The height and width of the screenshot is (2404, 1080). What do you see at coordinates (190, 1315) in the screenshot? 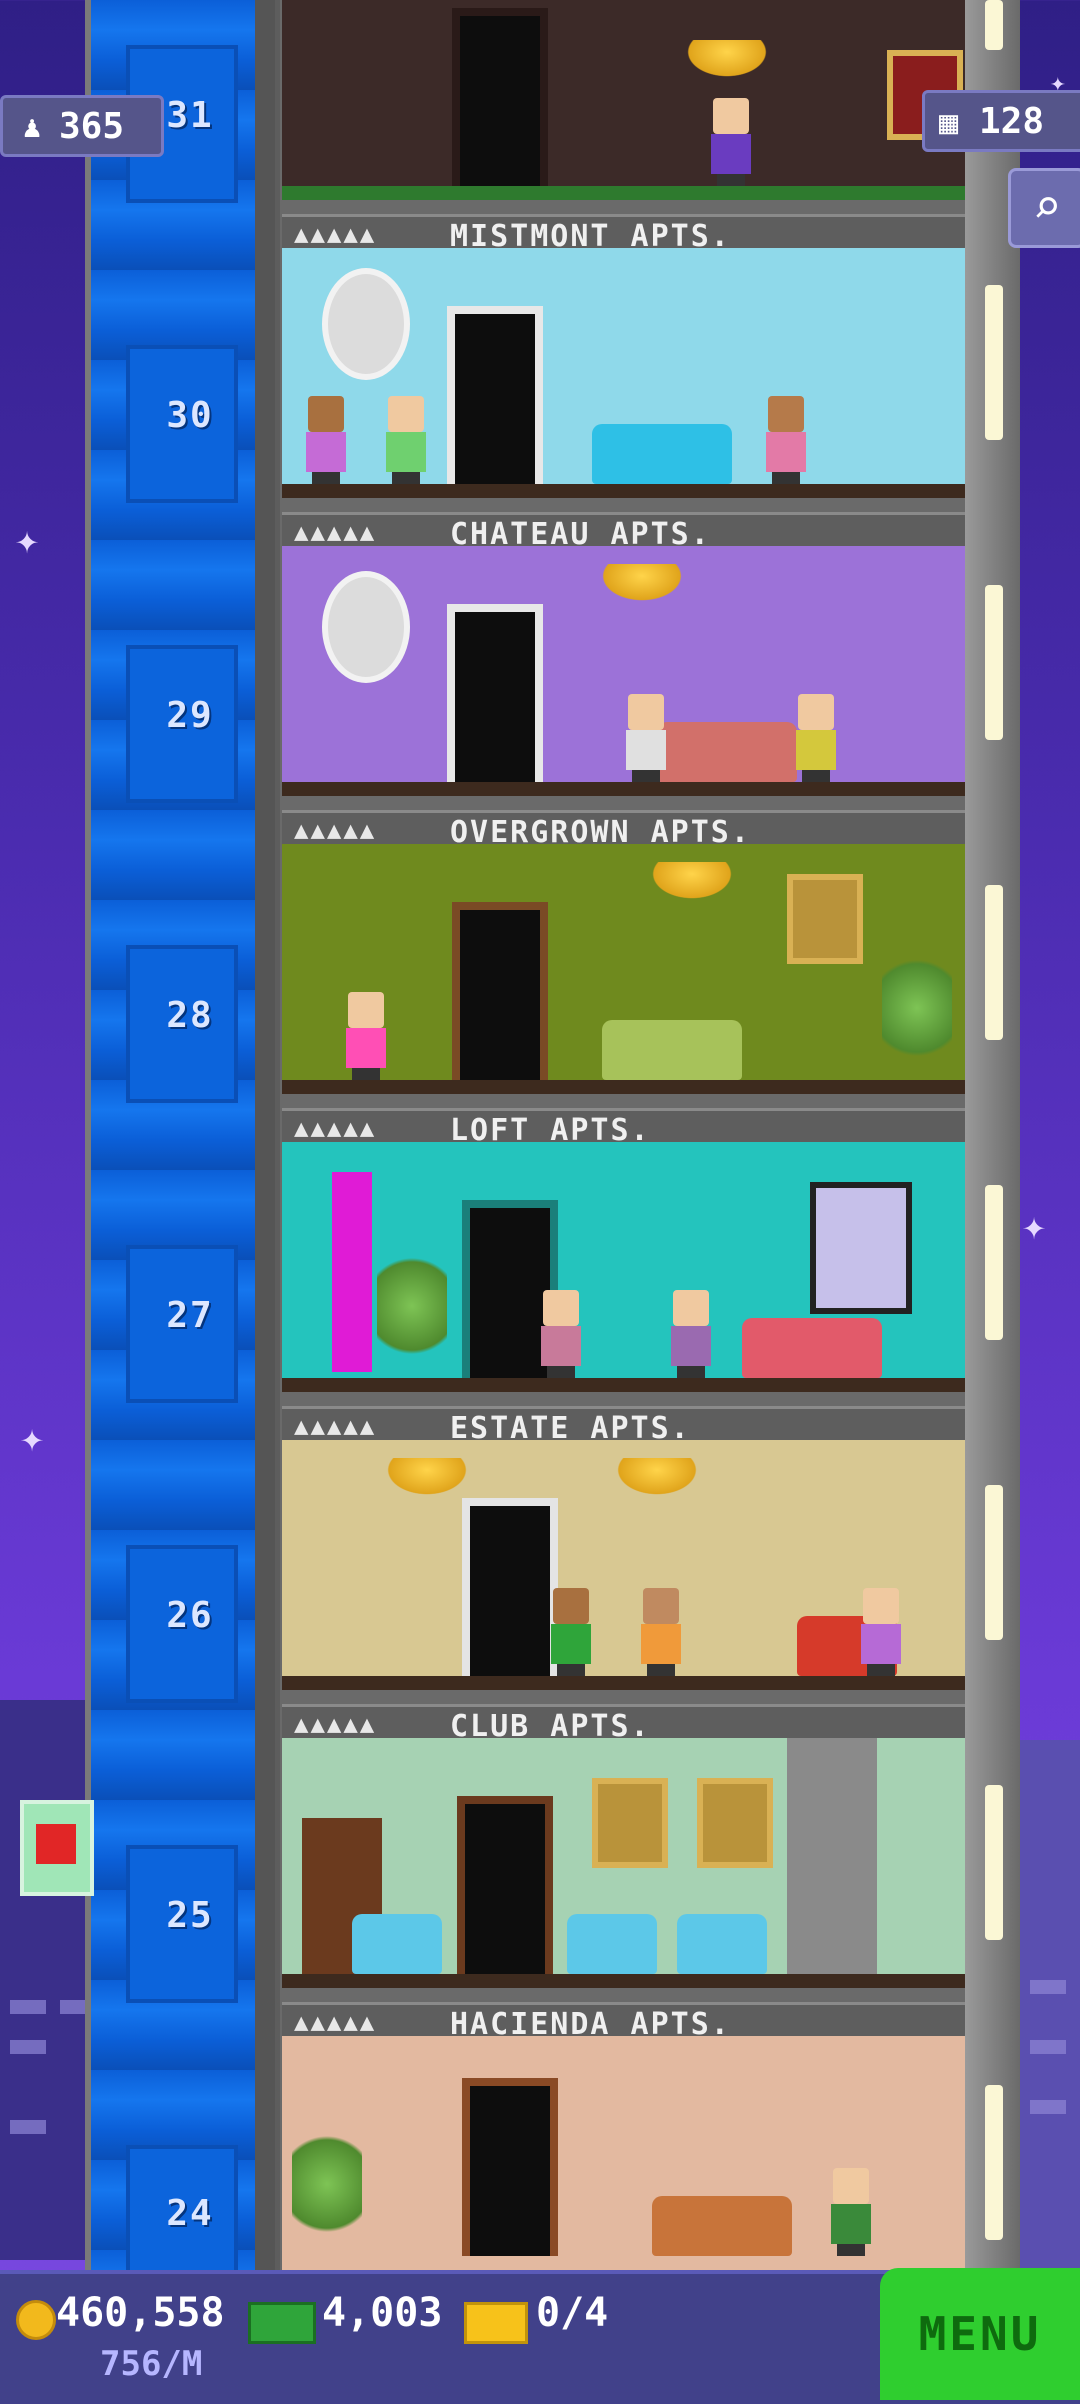
I see `elevator-floor-number: 27` at bounding box center [190, 1315].